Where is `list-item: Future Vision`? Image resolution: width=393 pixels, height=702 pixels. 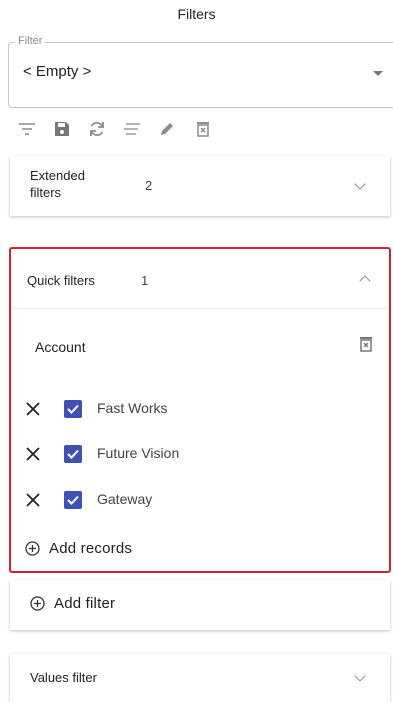 list-item: Future Vision is located at coordinates (200, 454).